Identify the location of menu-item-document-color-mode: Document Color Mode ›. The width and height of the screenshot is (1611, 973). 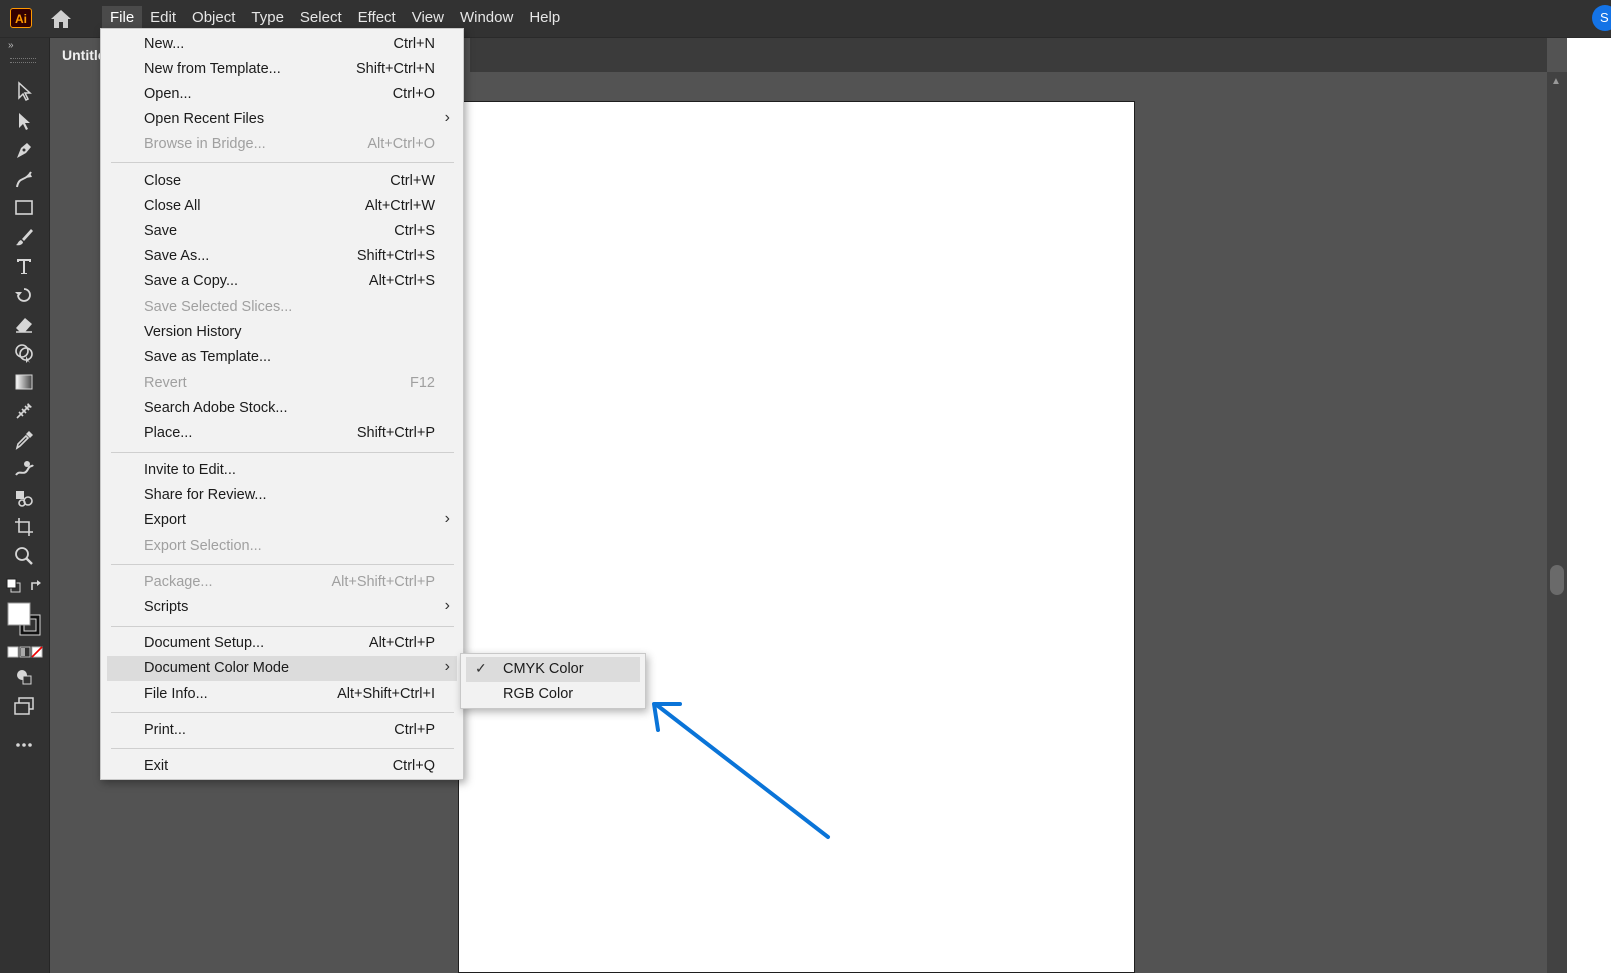
(282, 668).